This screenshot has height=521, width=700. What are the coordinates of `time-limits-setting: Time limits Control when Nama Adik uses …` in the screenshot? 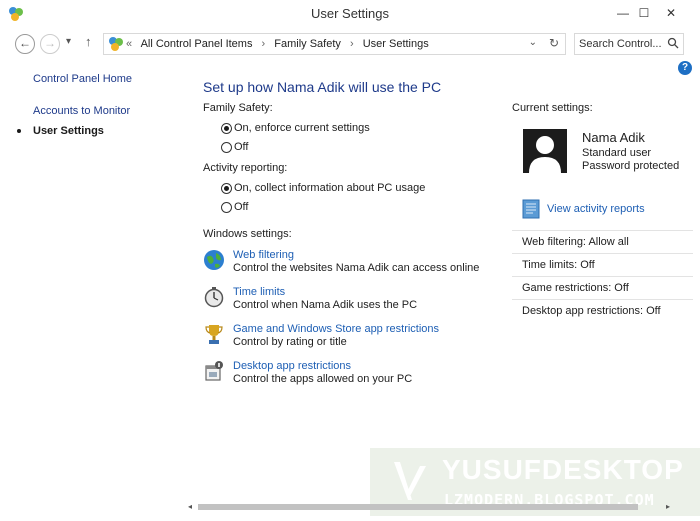 It's located at (353, 301).